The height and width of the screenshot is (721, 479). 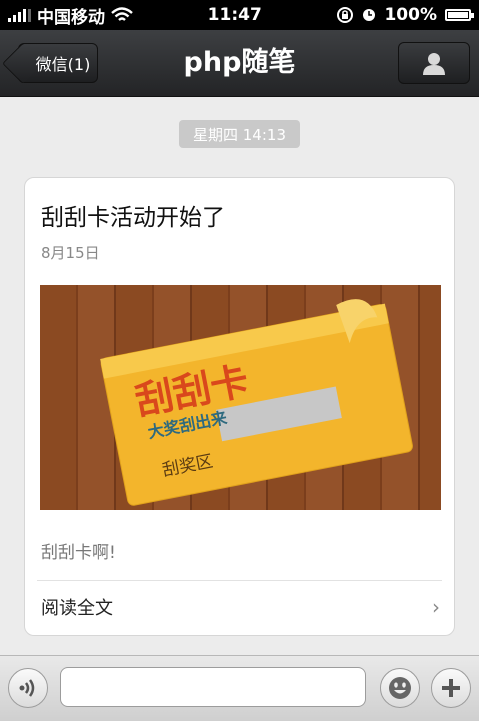 What do you see at coordinates (436, 607) in the screenshot?
I see `chevron-right-icon: ›` at bounding box center [436, 607].